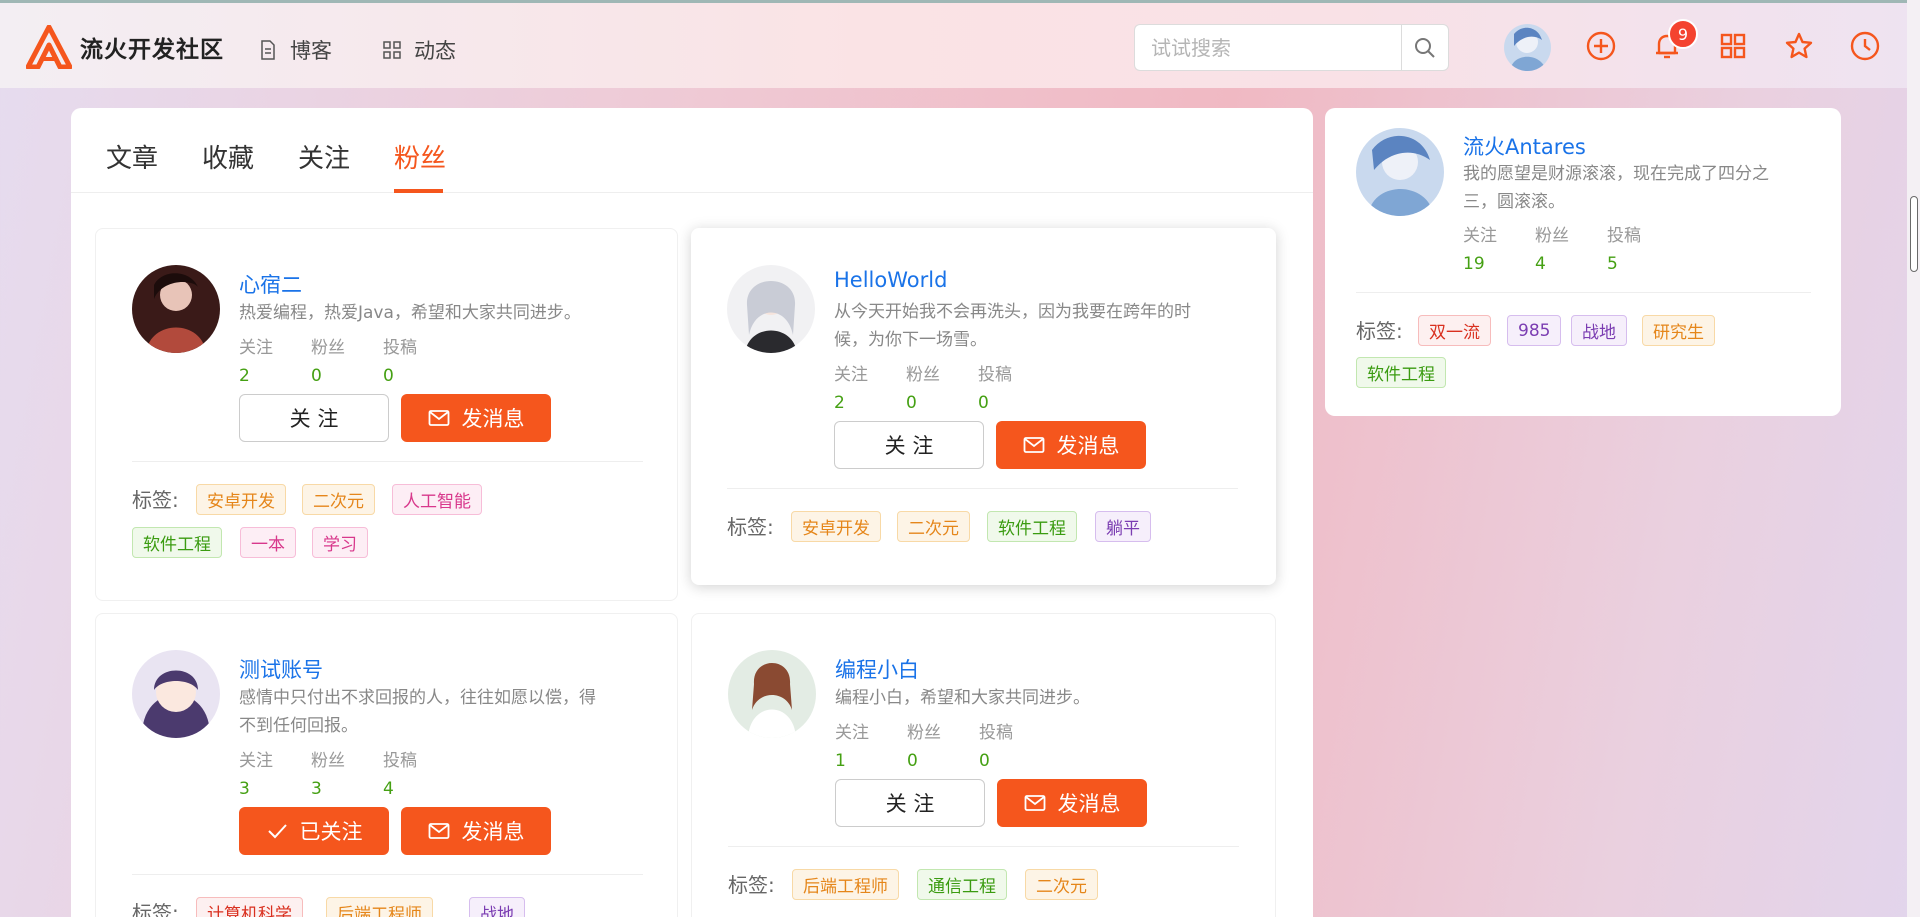  Describe the element at coordinates (839, 403) in the screenshot. I see `following-count: 2` at that location.